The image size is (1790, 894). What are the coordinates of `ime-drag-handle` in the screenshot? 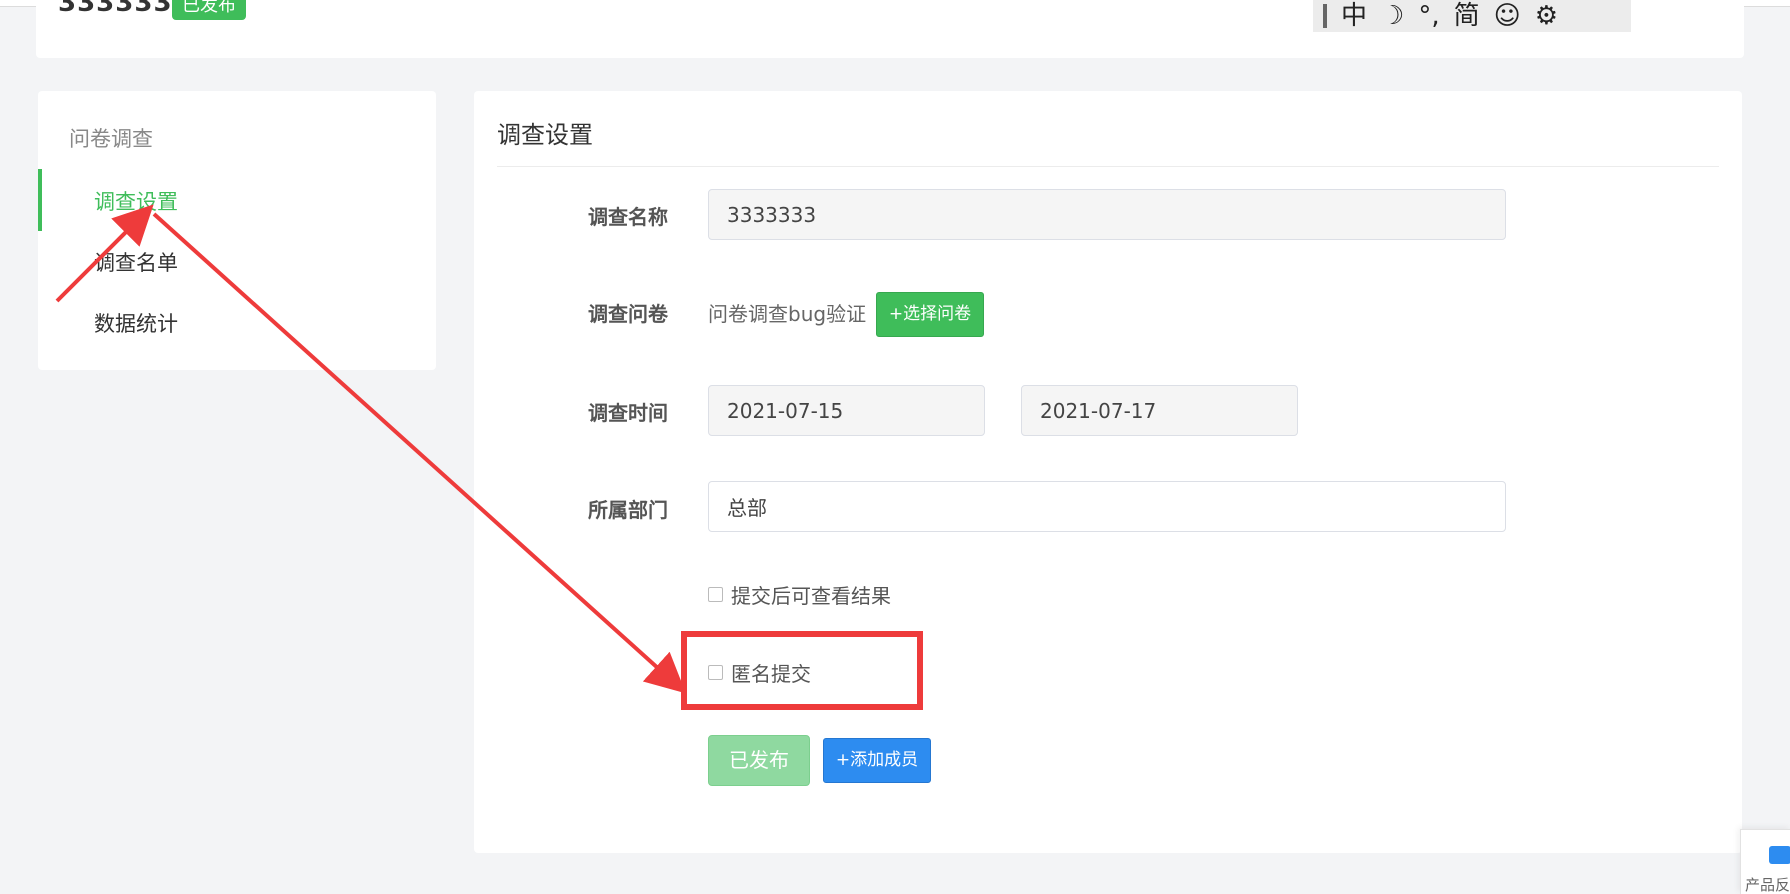 It's located at (1325, 16).